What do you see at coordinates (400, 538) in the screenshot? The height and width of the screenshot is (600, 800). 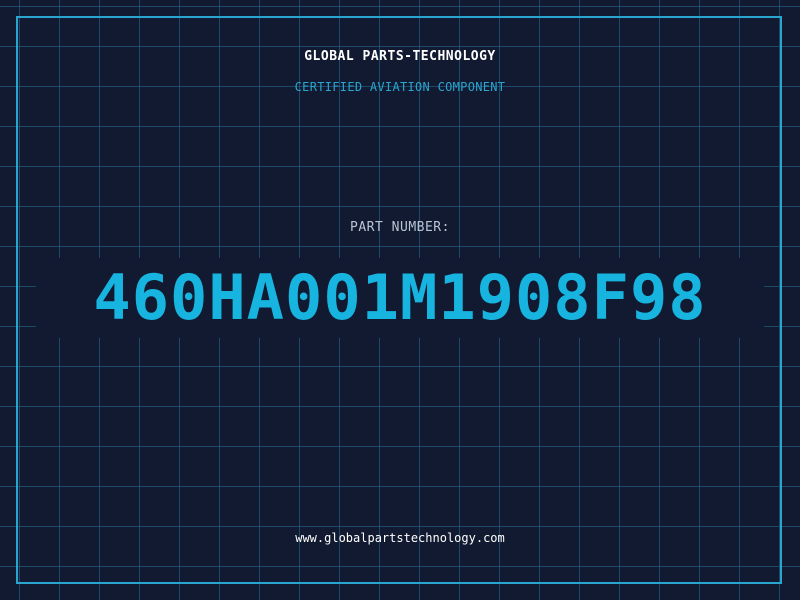 I see `website-url: www.globalpartstechnology.com` at bounding box center [400, 538].